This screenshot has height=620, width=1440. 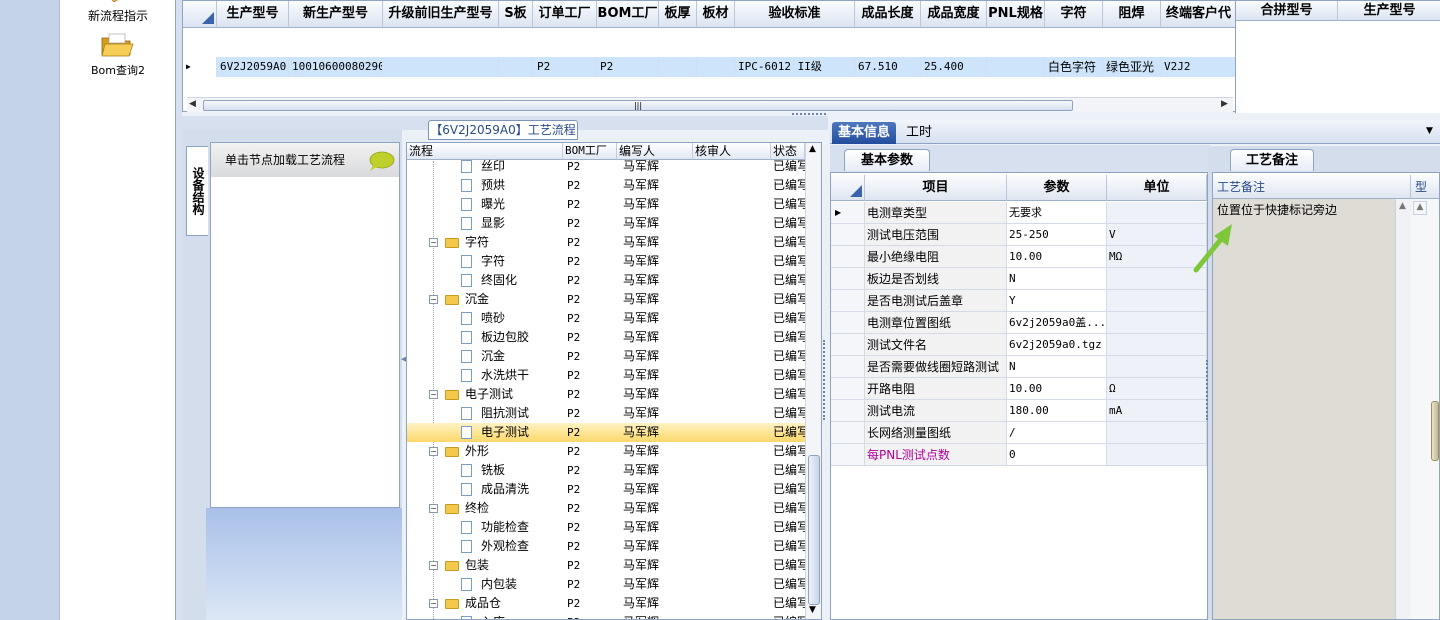 I want to click on col-header: 工艺备注, so click(x=1312, y=187).